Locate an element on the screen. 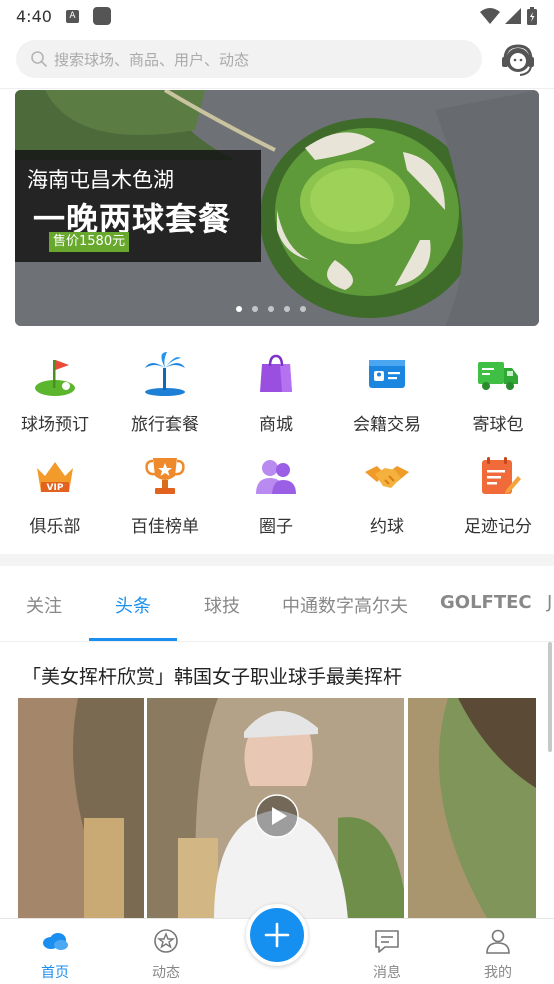 This screenshot has width=554, height=984. nav-home: 首页 is located at coordinates (55, 951).